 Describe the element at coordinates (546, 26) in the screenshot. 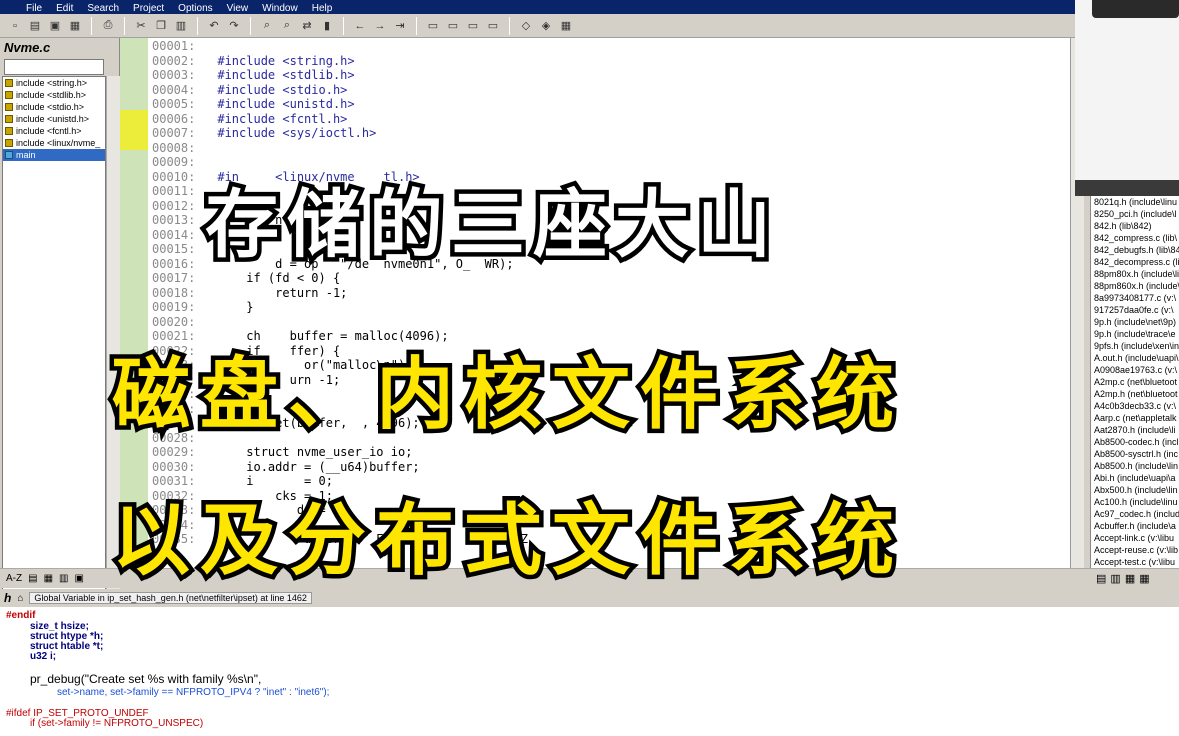

I see `symbol-icon: ◈` at that location.